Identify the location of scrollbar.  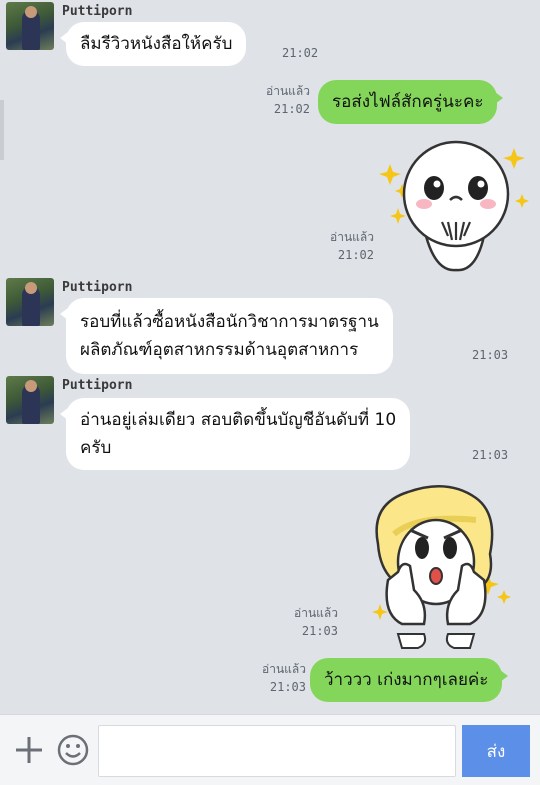
(2, 130).